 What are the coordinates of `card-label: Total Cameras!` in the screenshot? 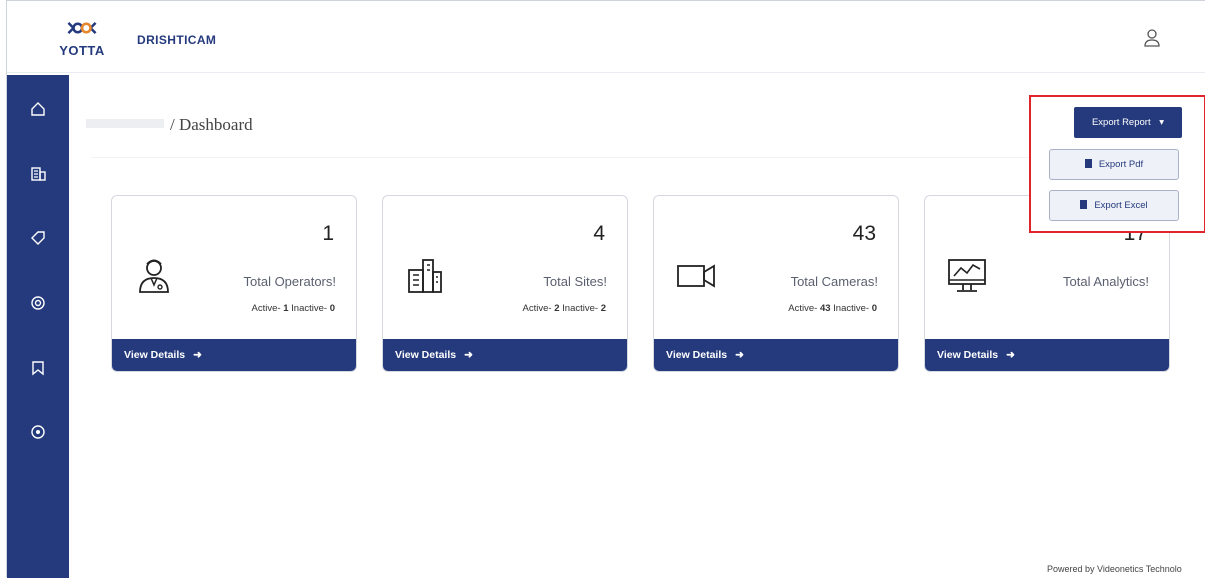 It's located at (834, 281).